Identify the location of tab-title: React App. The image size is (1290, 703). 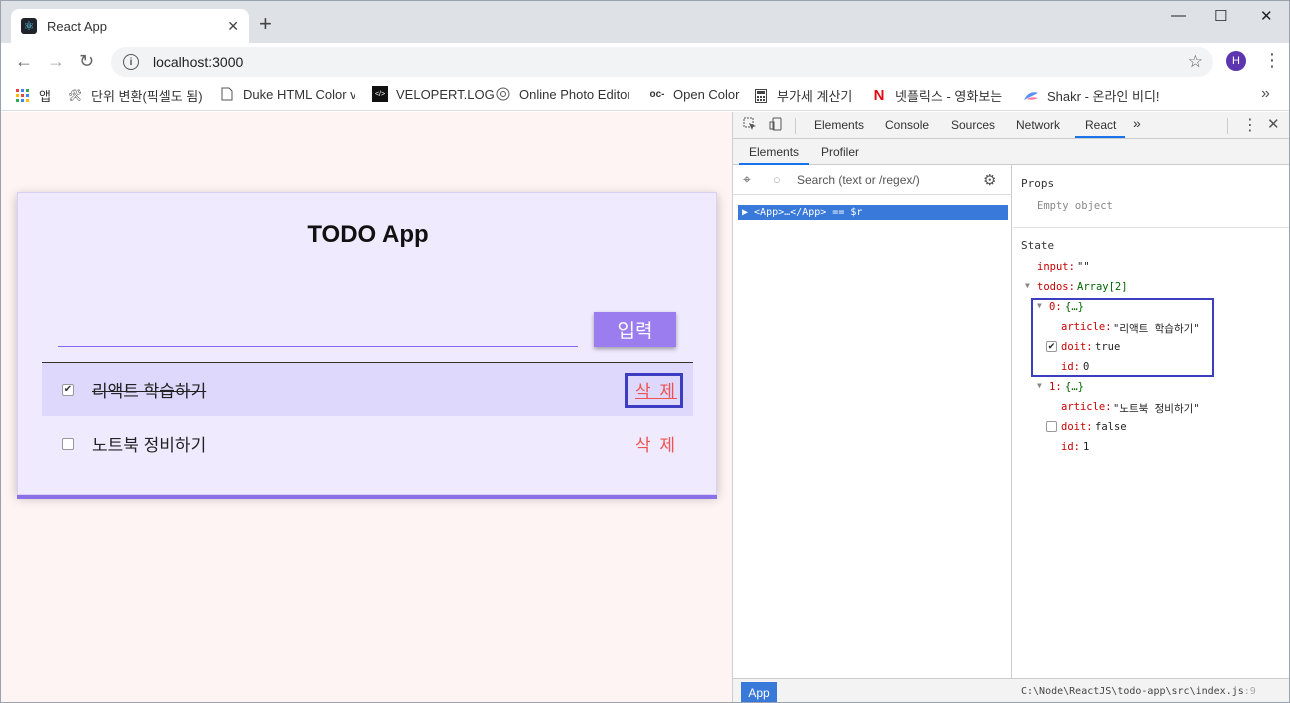
(77, 26).